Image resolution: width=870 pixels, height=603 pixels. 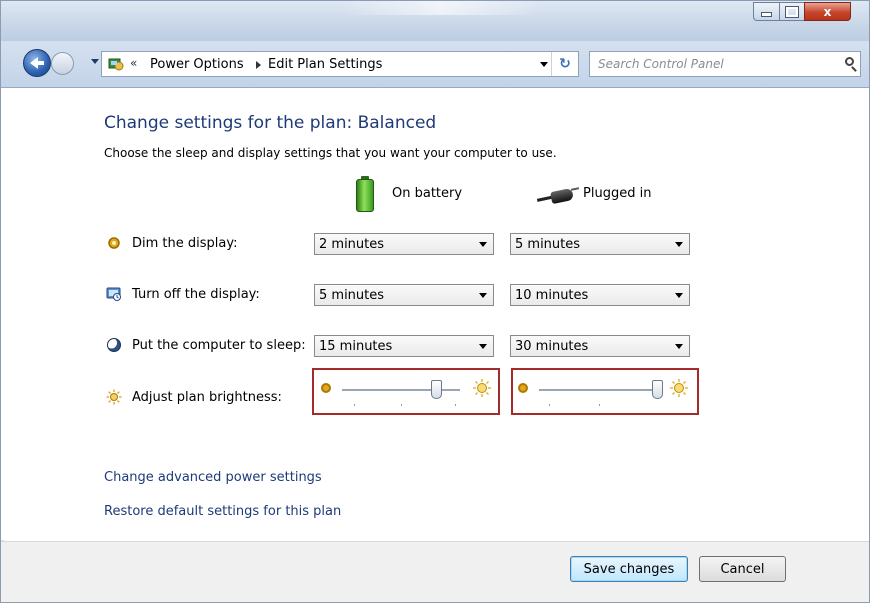 I want to click on minimize-button, so click(x=766, y=11).